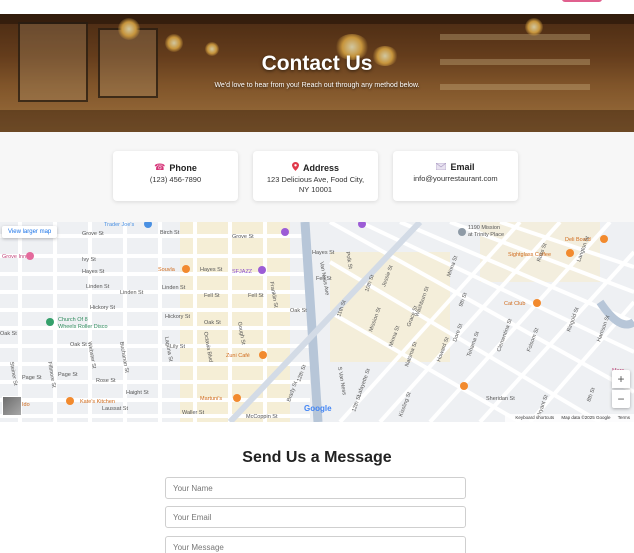 Image resolution: width=634 pixels, height=553 pixels. I want to click on svg-text: Rose St, so click(106, 381).